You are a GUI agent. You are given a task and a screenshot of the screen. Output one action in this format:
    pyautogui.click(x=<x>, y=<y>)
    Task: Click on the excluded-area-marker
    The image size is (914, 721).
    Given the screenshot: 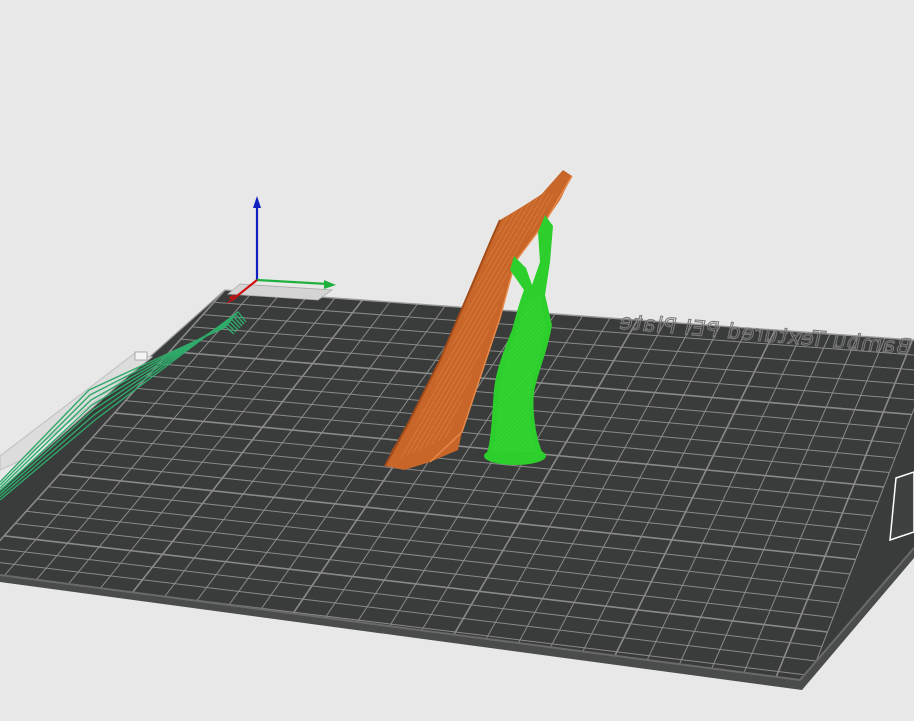 What is the action you would take?
    pyautogui.click(x=141, y=356)
    